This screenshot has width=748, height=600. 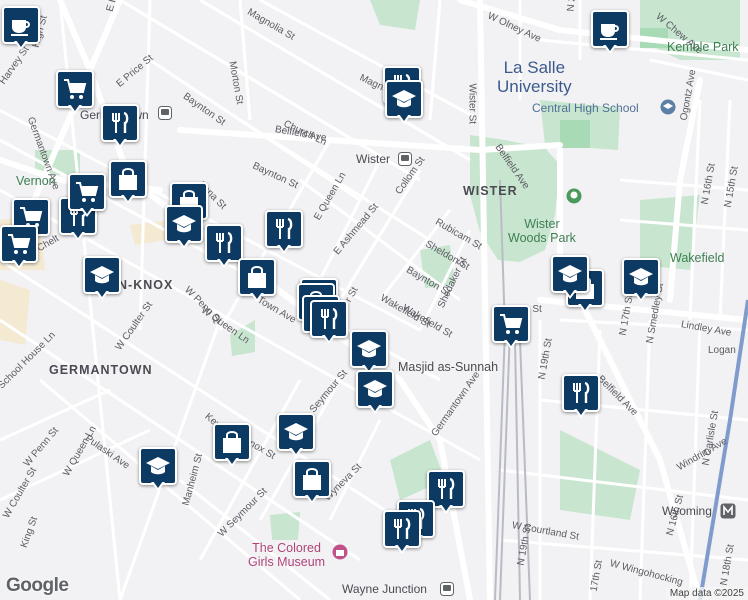 What do you see at coordinates (534, 77) in the screenshot?
I see `la-salle-university-label: La Salle University` at bounding box center [534, 77].